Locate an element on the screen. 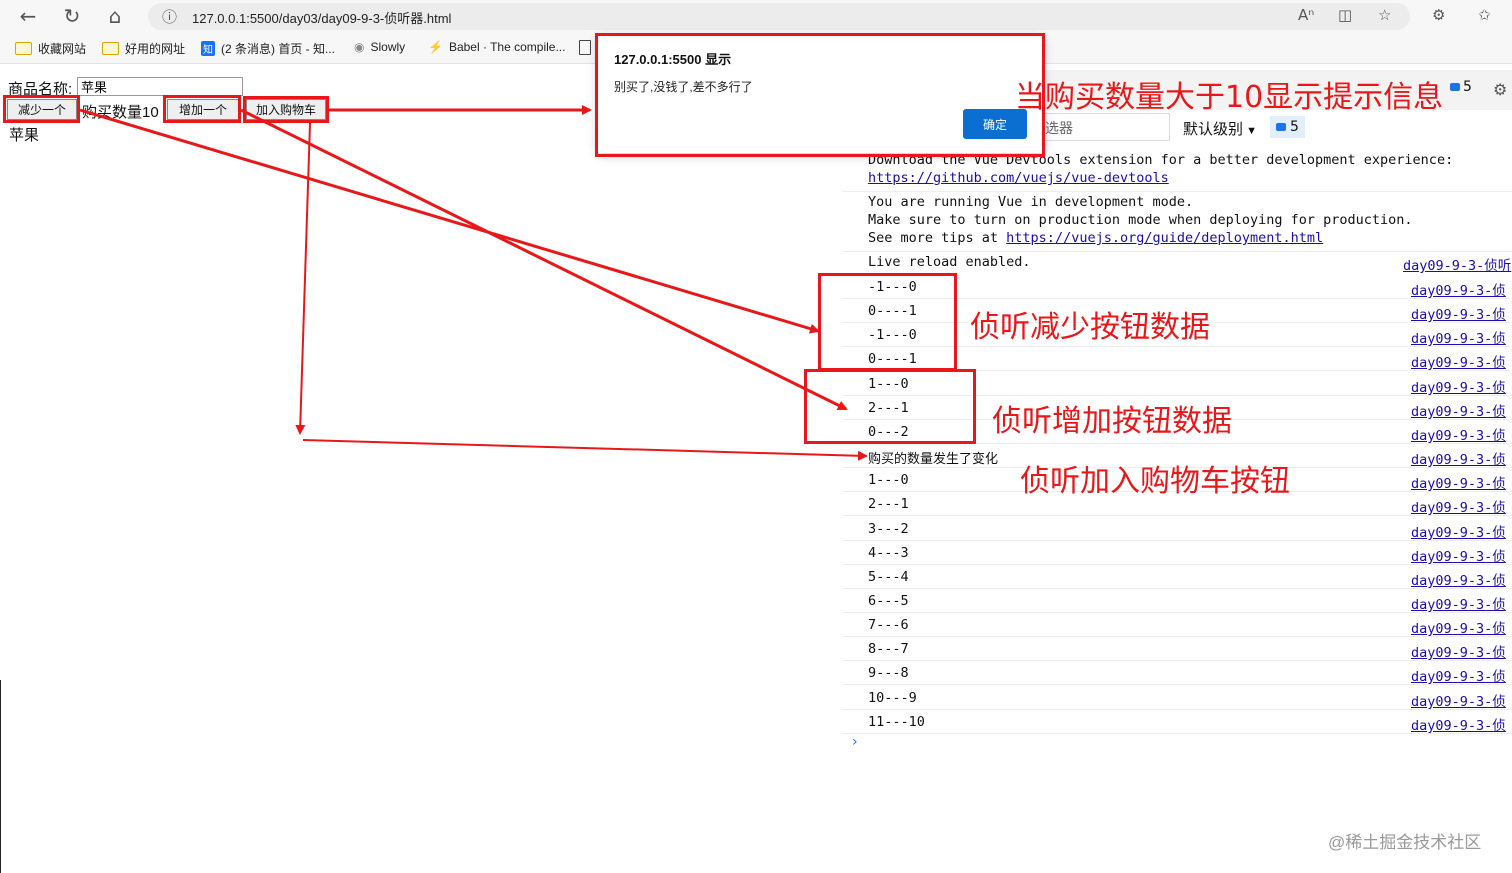 This screenshot has height=873, width=1512. message-count-badge: 5 is located at coordinates (1287, 127).